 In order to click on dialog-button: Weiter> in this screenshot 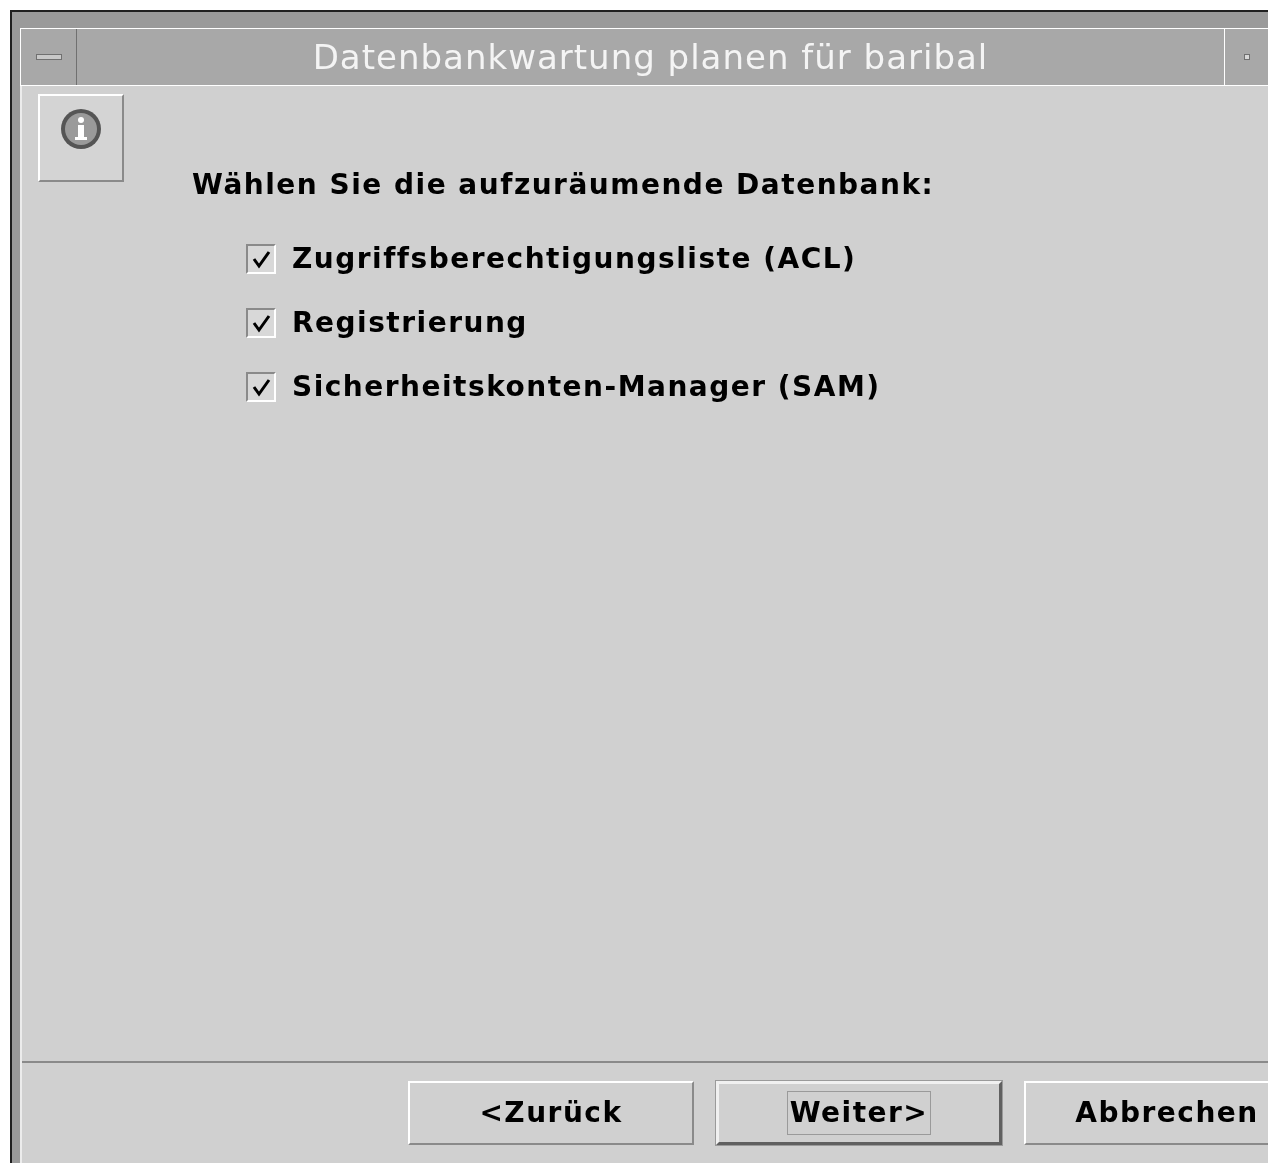, I will do `click(859, 1113)`.